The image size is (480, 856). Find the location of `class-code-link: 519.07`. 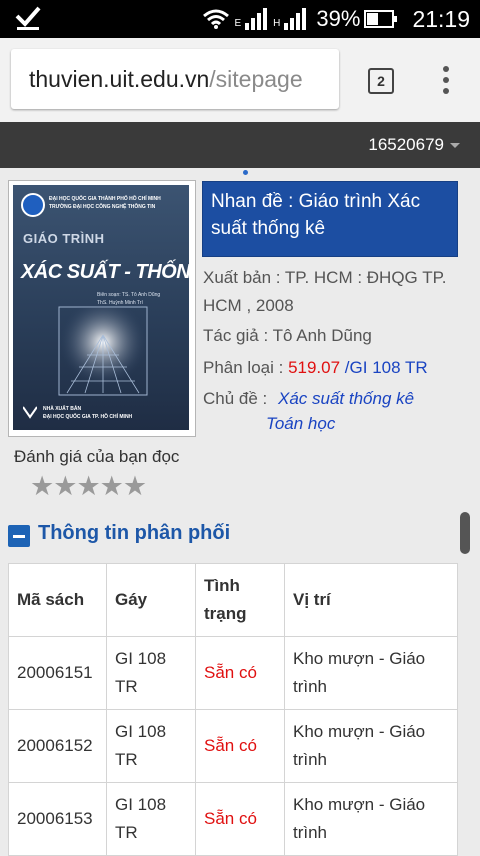

class-code-link: 519.07 is located at coordinates (314, 367).